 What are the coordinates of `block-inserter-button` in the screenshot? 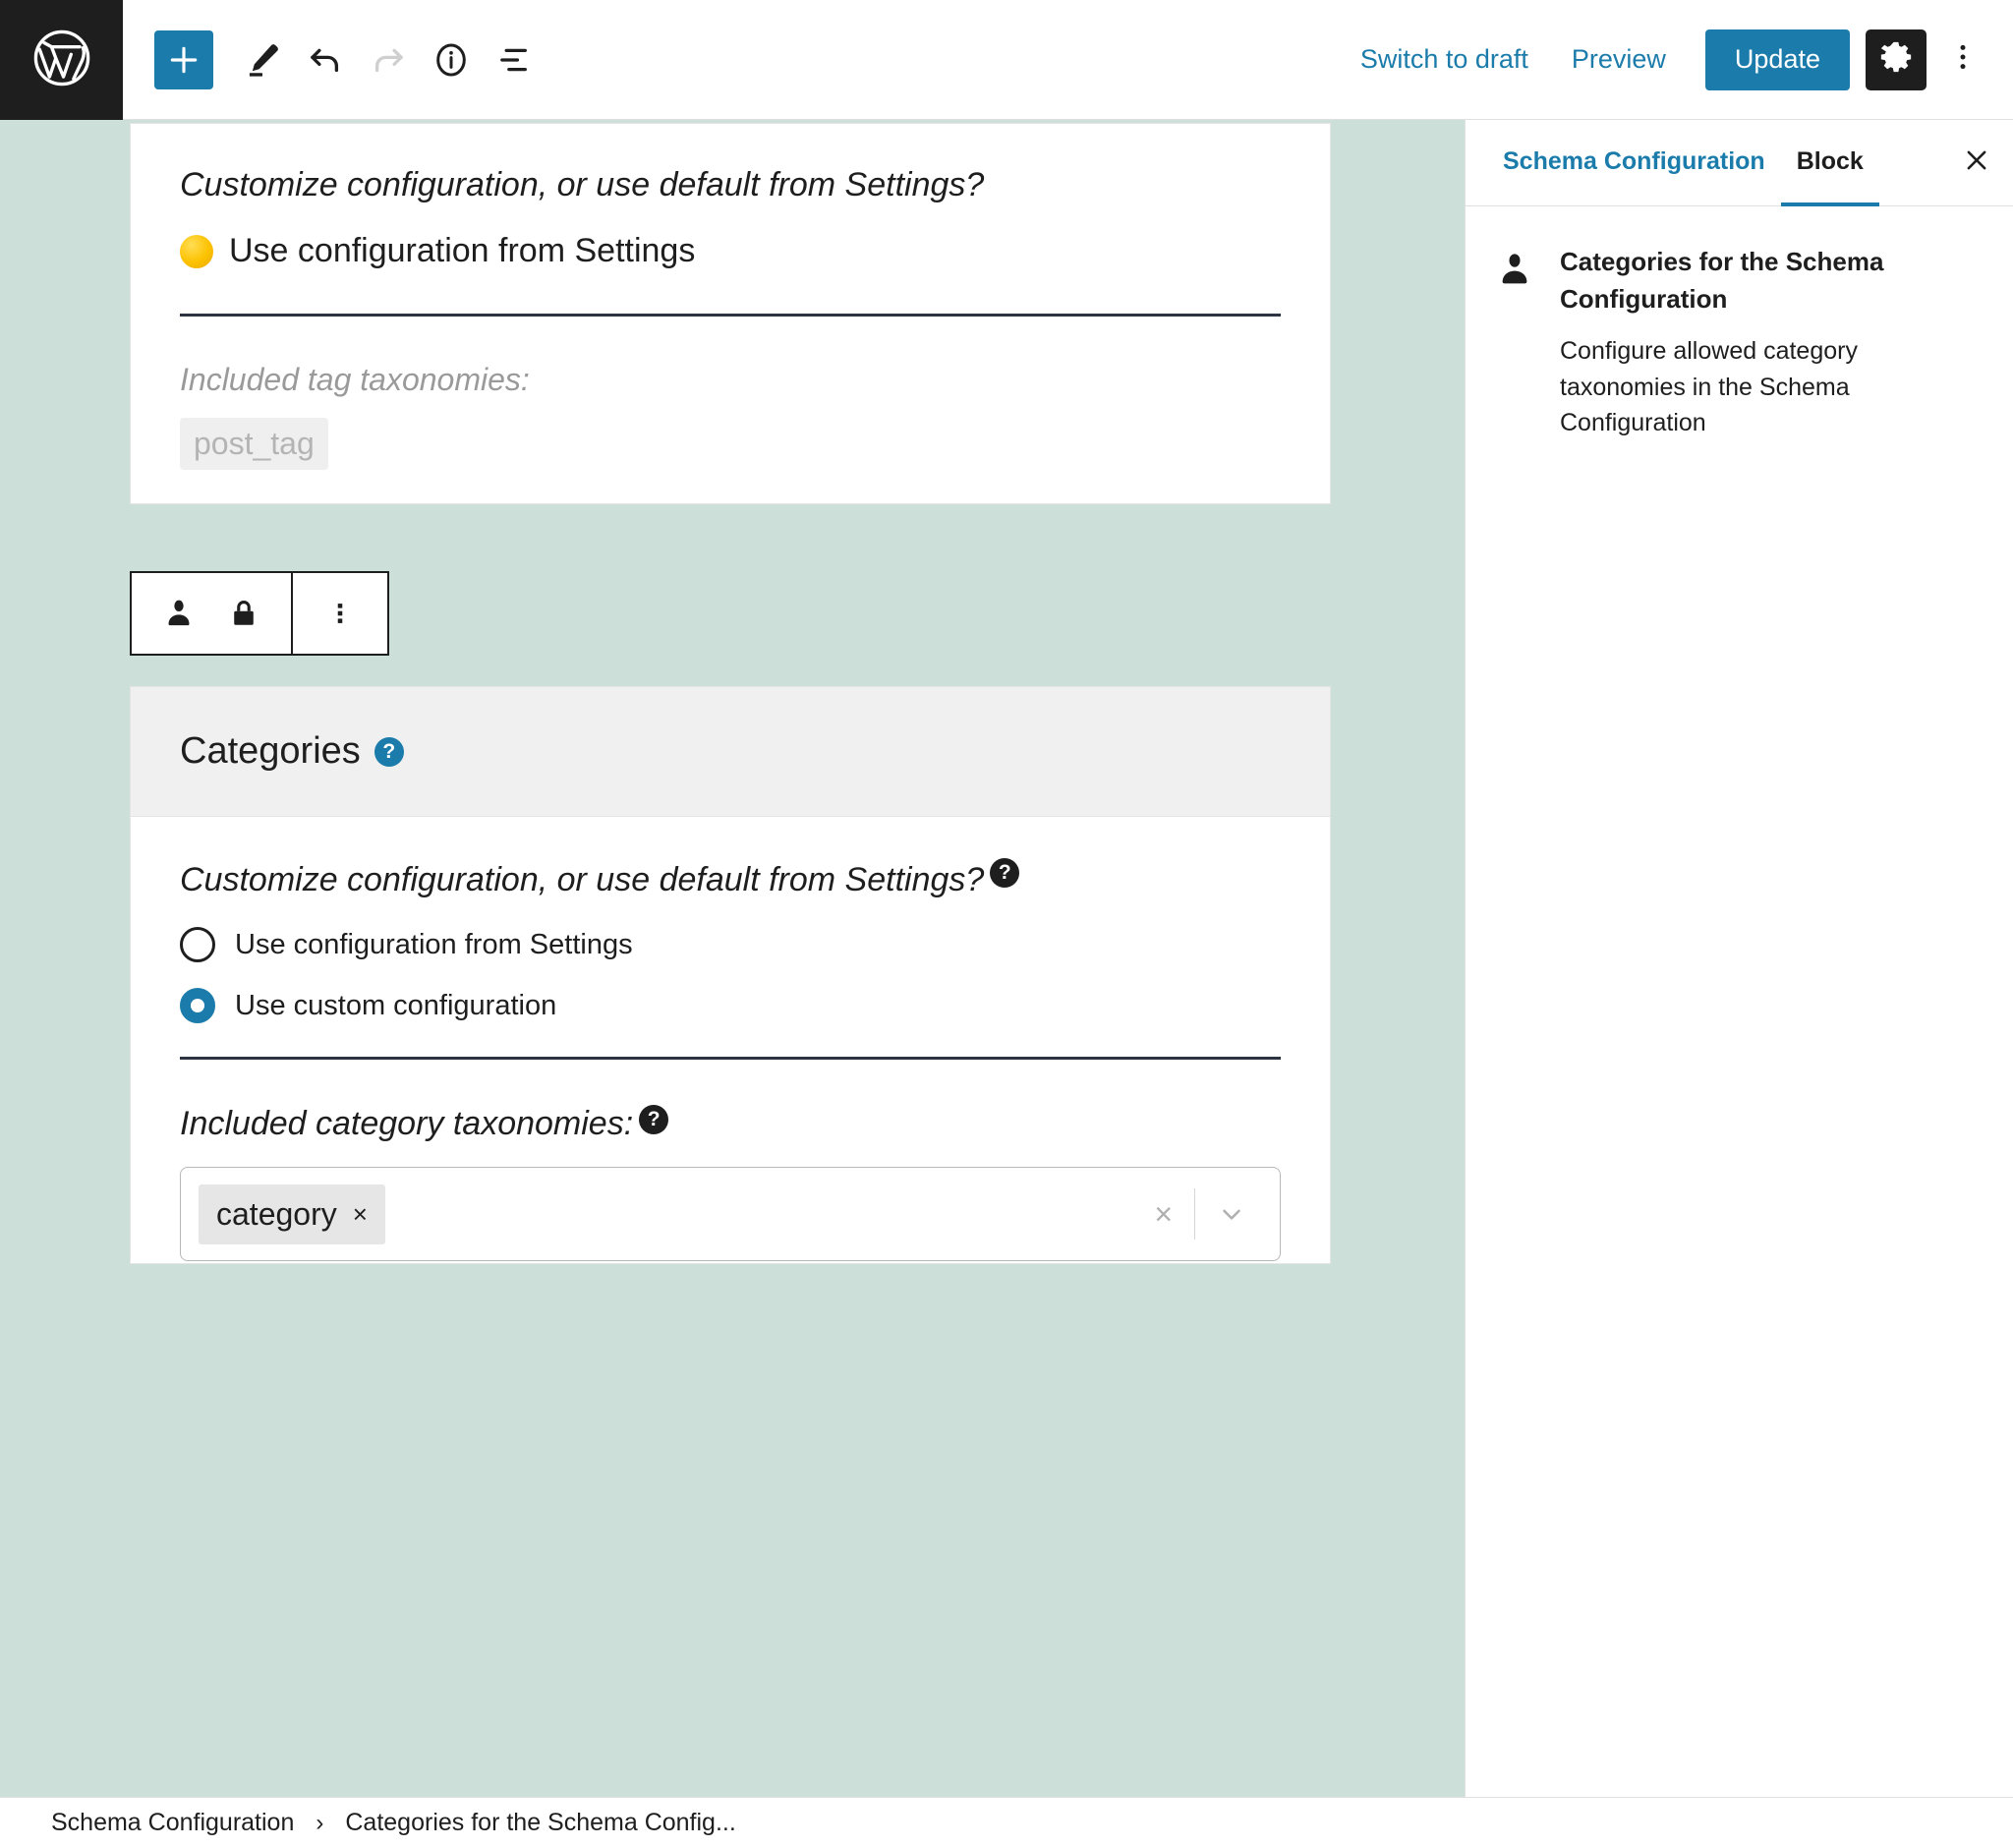 It's located at (183, 59).